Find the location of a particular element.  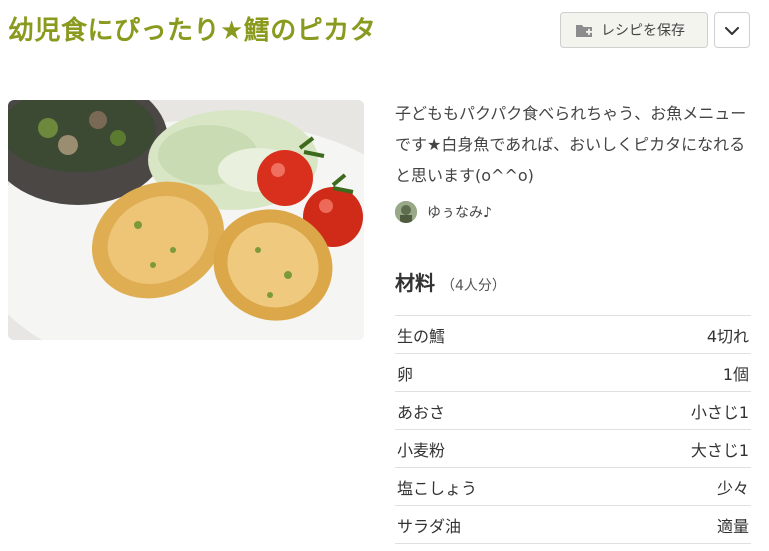

ingredient-quantity: 小さじ1 is located at coordinates (719, 412).